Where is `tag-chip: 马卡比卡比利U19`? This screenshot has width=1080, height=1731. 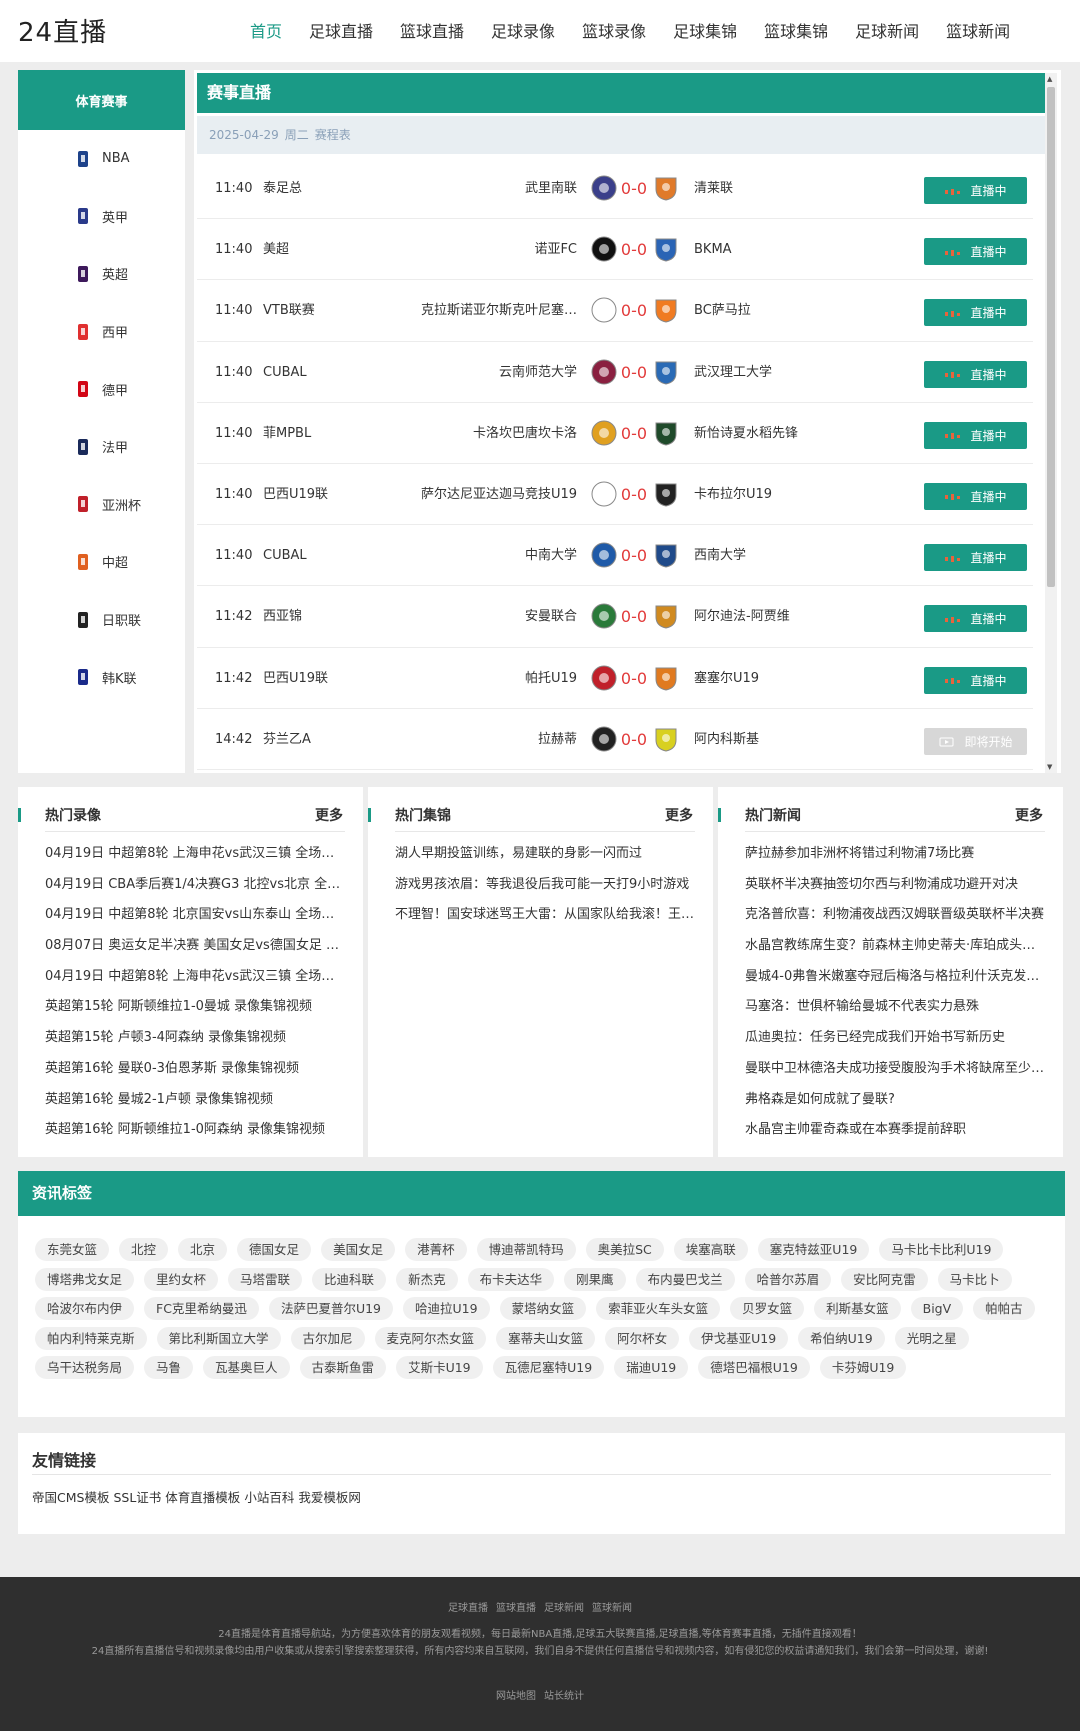 tag-chip: 马卡比卡比利U19 is located at coordinates (941, 1249).